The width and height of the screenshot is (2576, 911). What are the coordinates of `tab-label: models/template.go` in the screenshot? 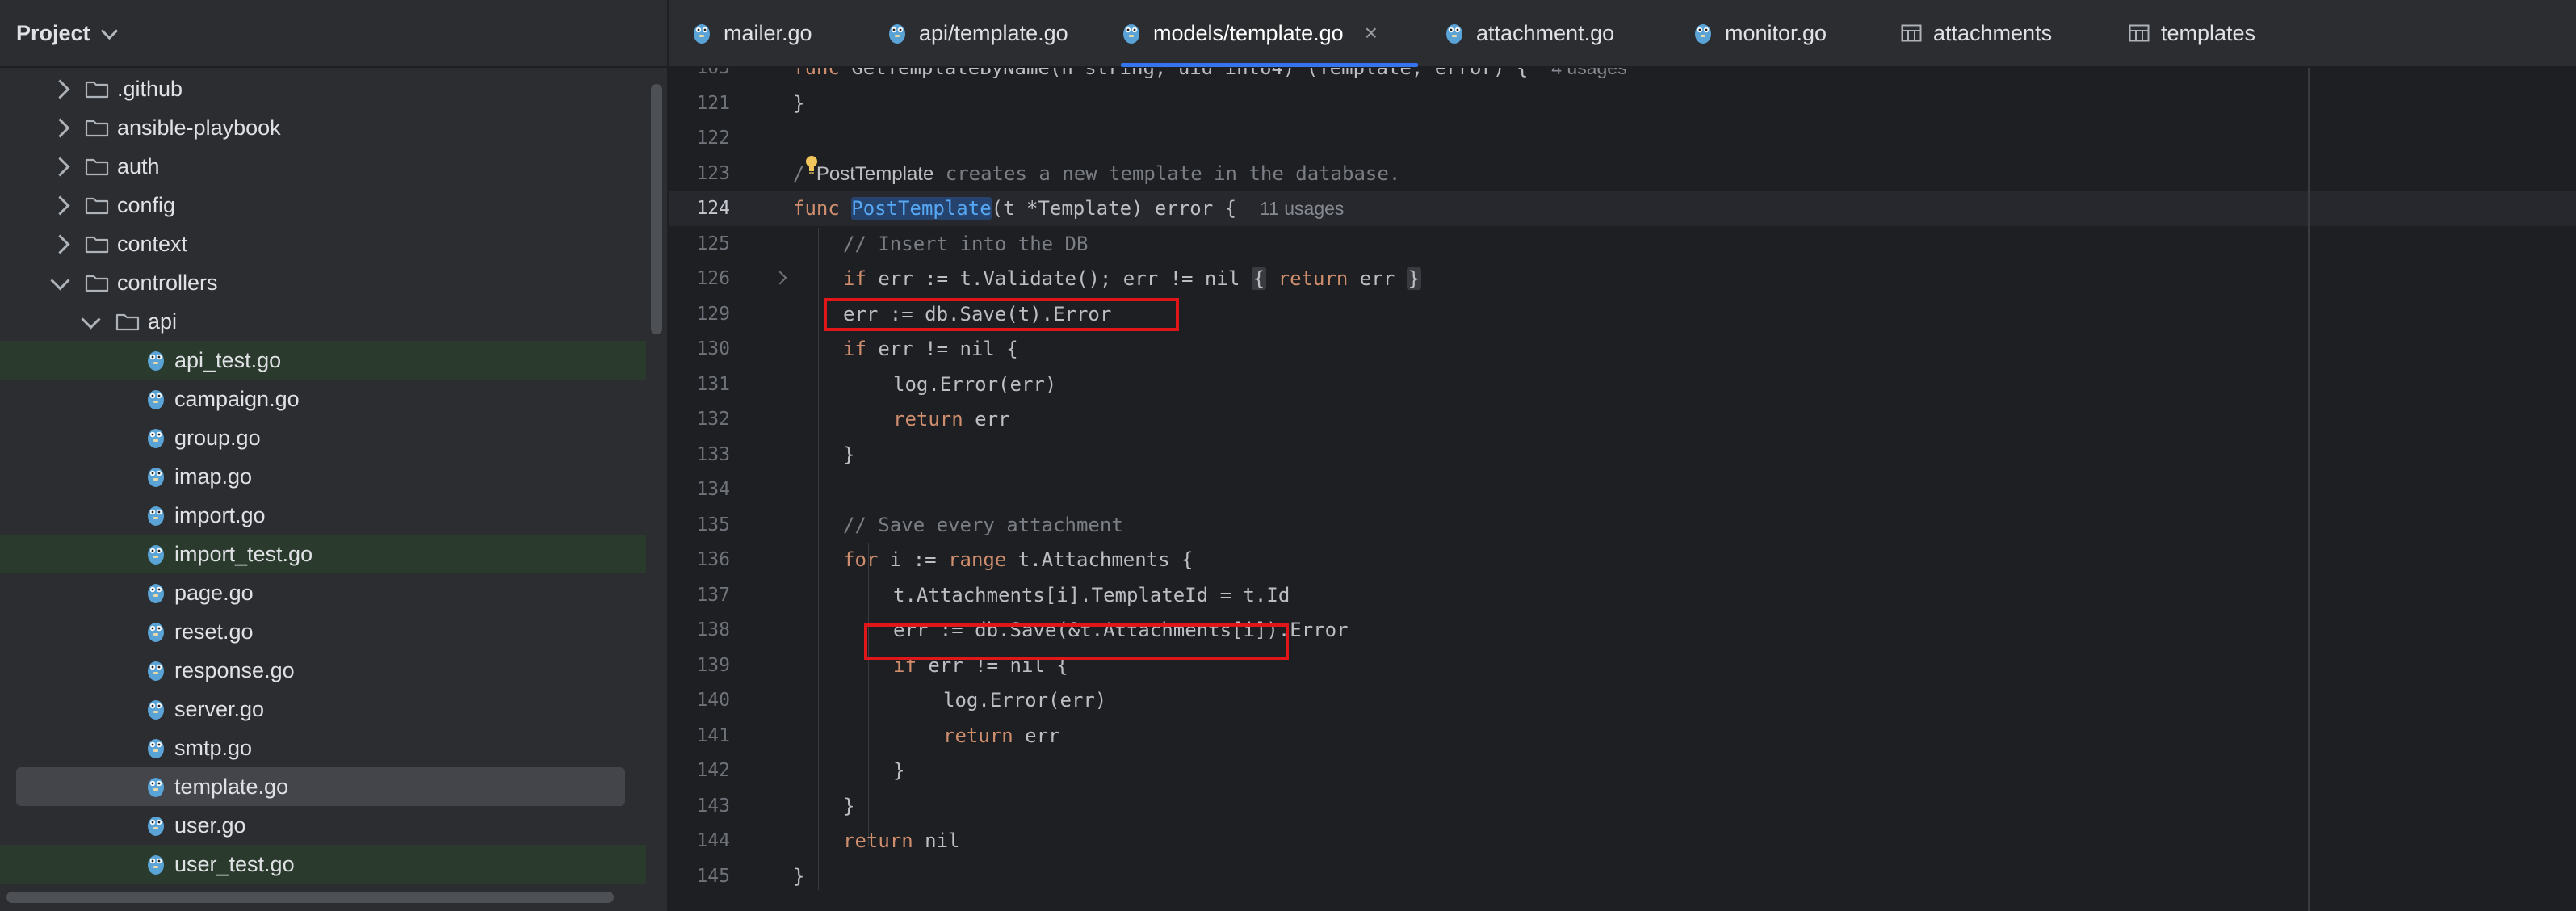 It's located at (1248, 32).